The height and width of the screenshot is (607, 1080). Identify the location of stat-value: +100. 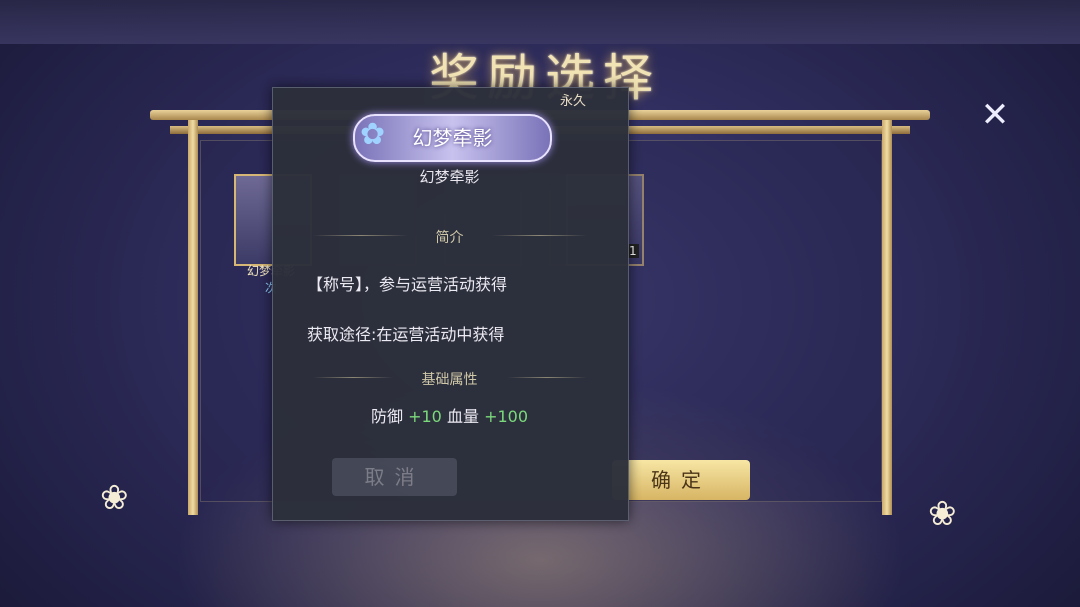
(506, 416).